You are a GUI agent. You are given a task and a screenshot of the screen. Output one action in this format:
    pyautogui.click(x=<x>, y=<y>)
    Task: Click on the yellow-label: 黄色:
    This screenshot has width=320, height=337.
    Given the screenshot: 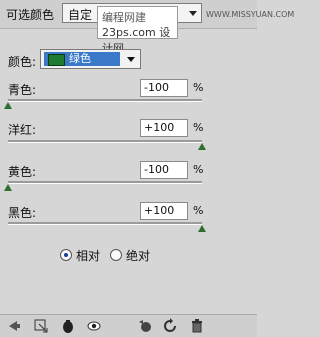 What is the action you would take?
    pyautogui.click(x=22, y=172)
    